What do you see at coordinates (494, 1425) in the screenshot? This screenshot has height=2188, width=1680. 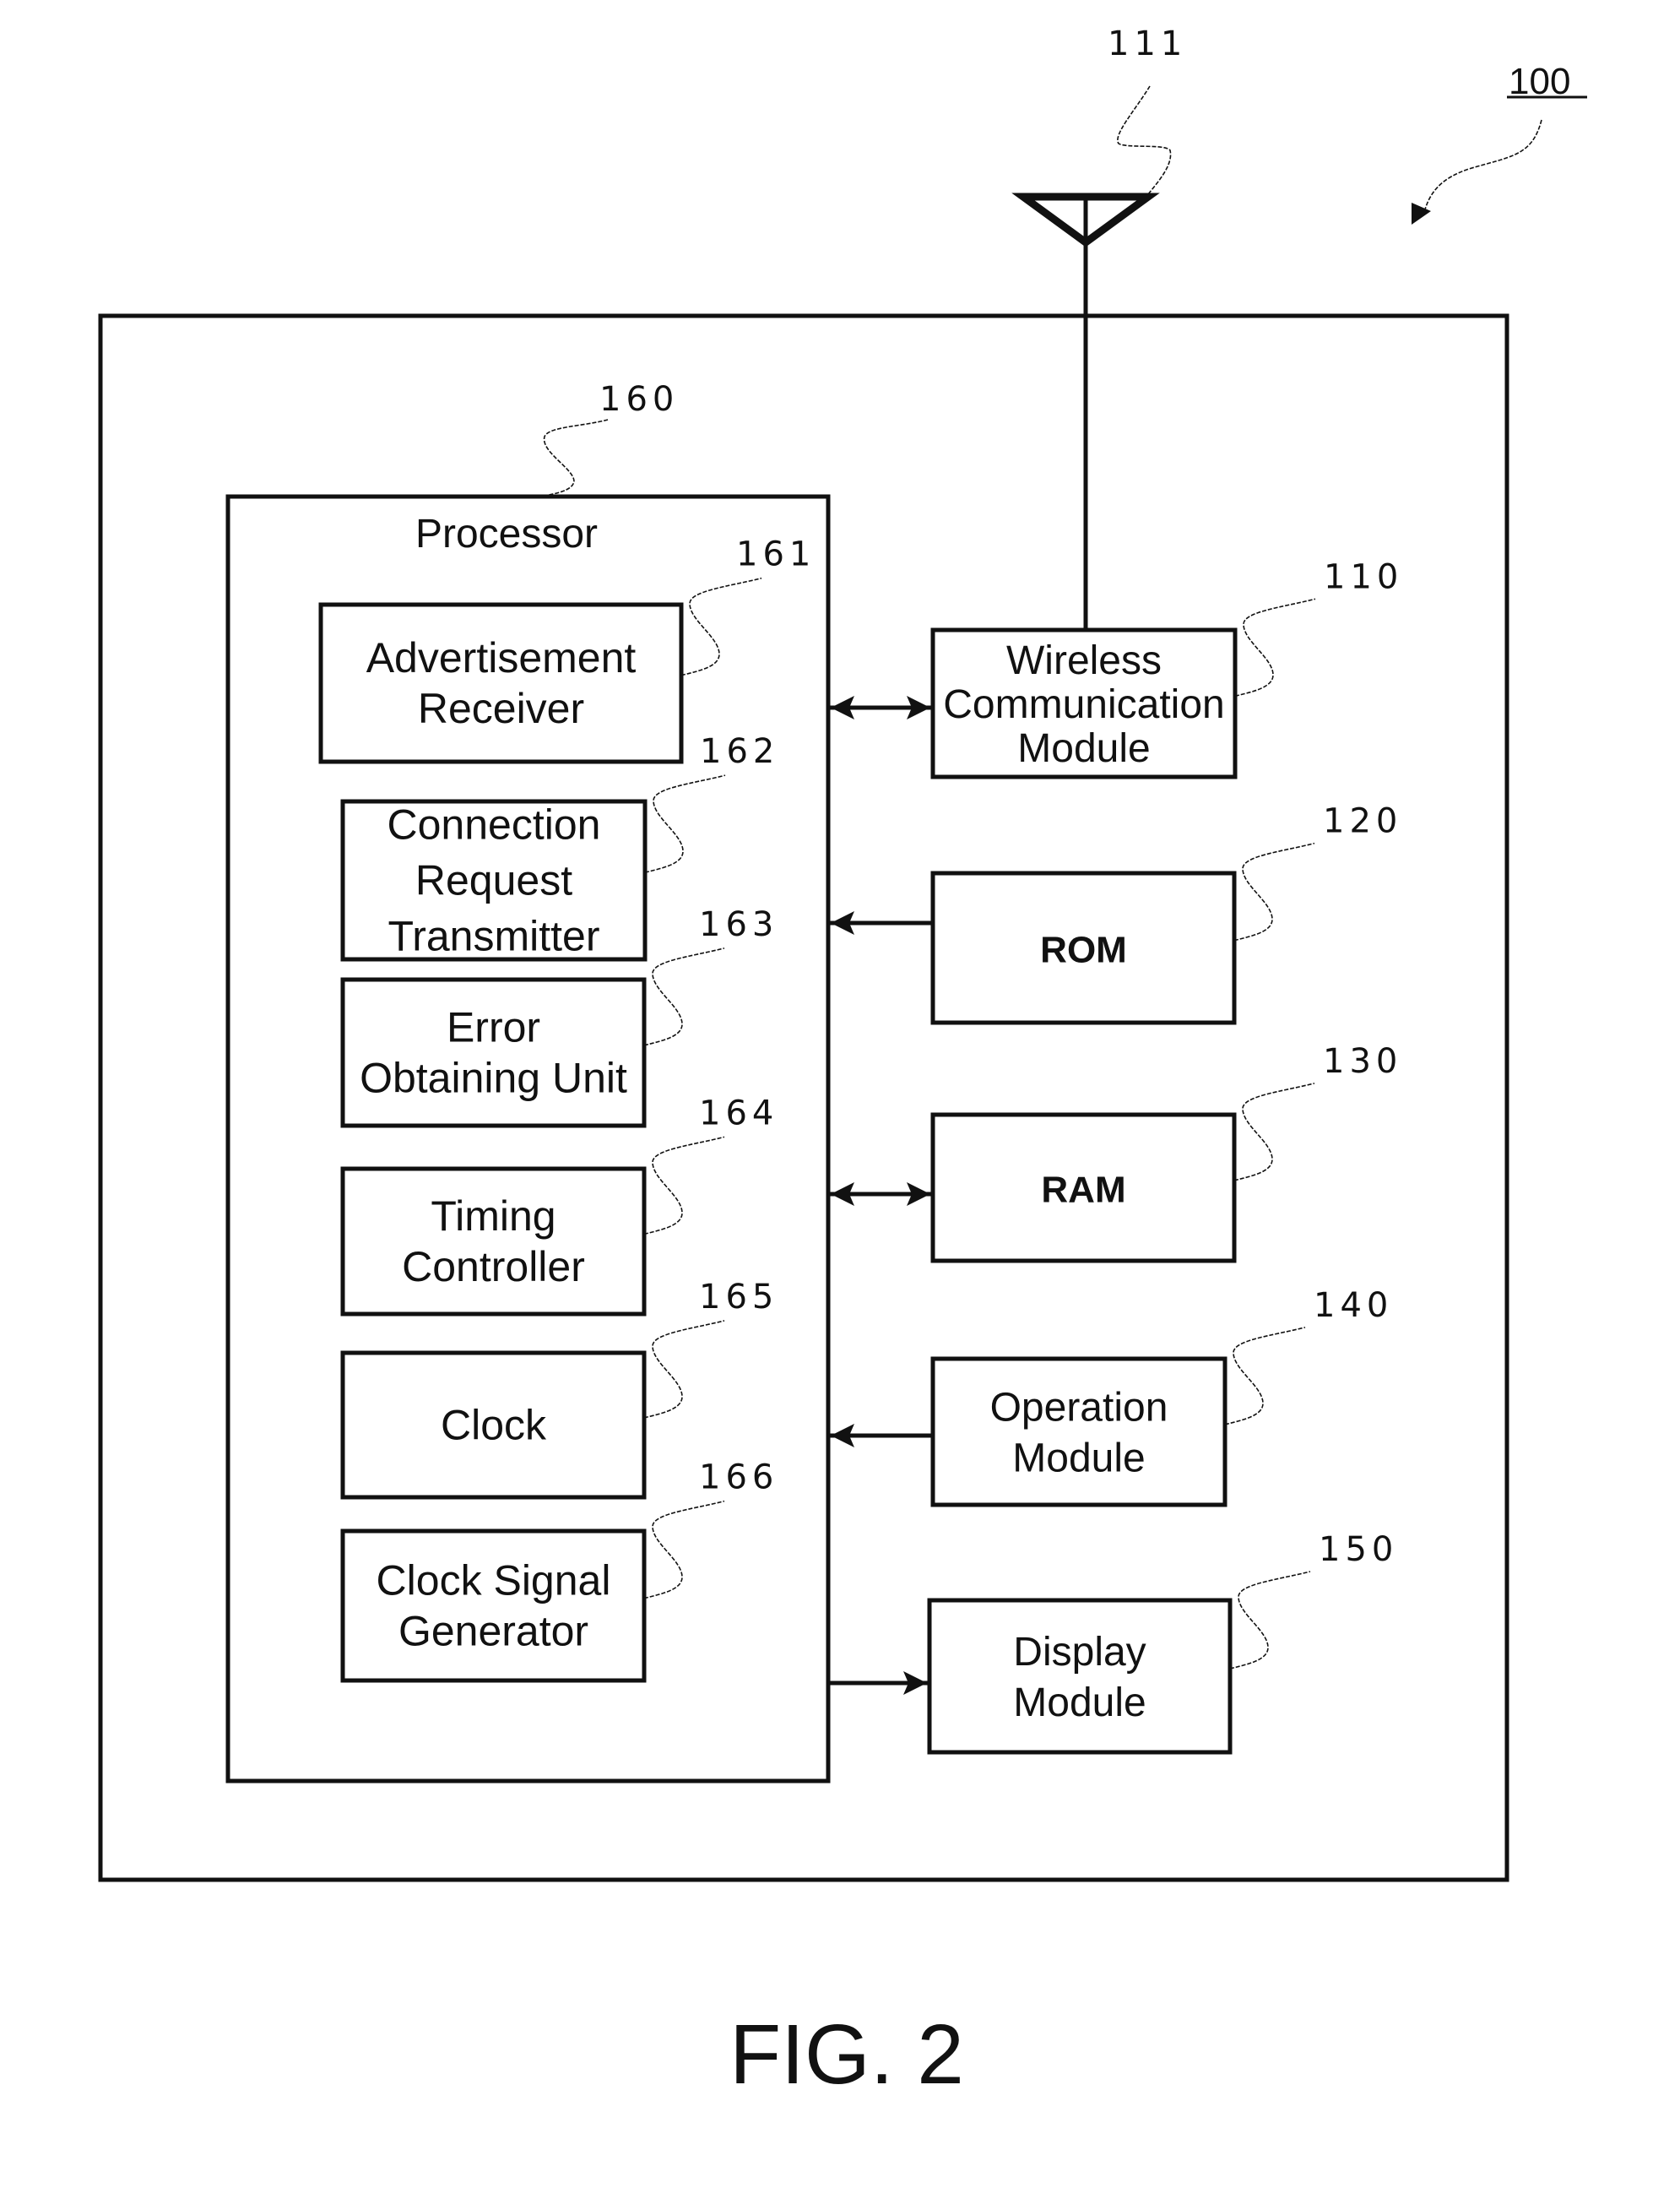 I see `unit-label-line: Clock` at bounding box center [494, 1425].